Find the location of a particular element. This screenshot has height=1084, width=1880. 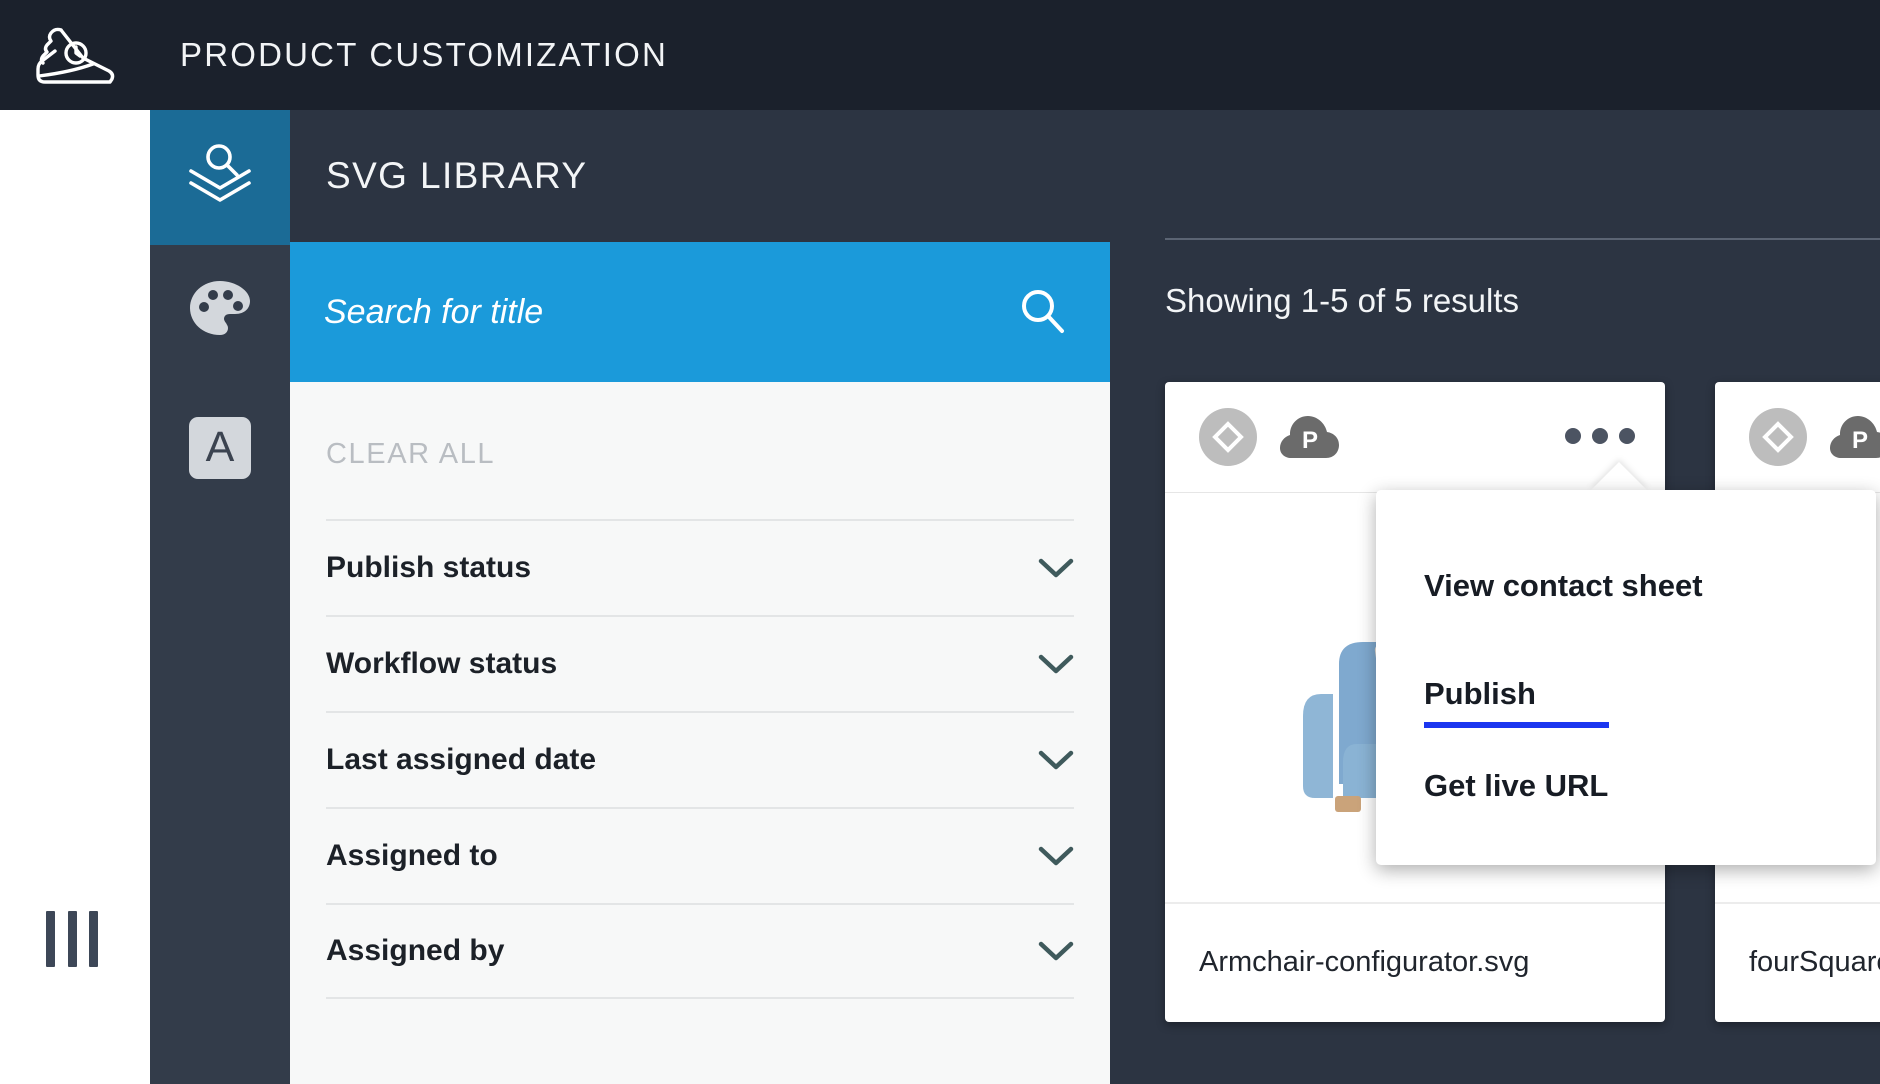

search-submit-button is located at coordinates (1042, 312).